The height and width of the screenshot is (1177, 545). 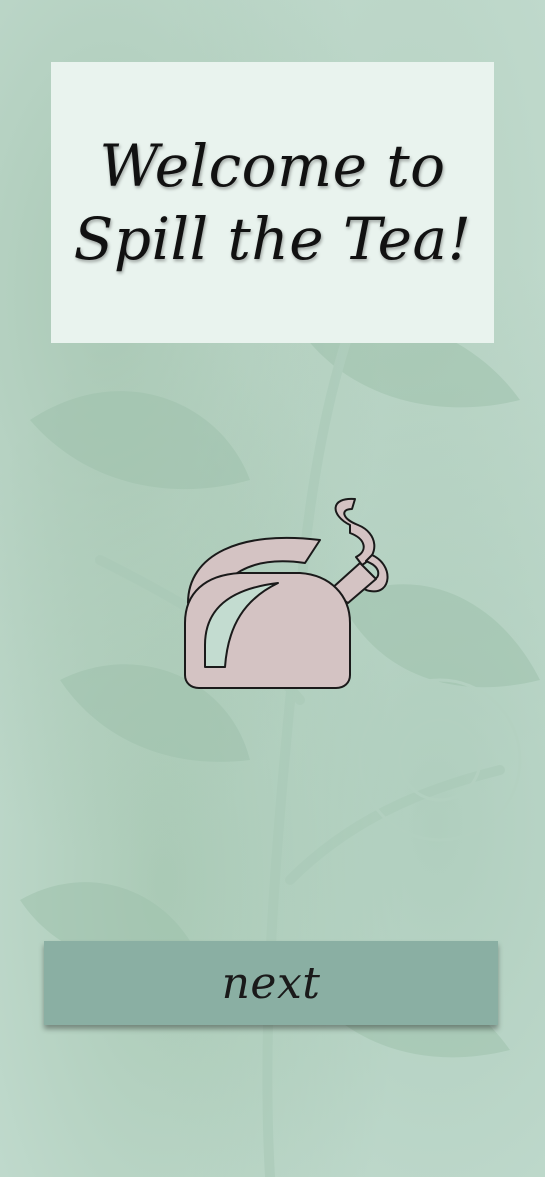 I want to click on kettle-steam-icon, so click(x=287, y=595).